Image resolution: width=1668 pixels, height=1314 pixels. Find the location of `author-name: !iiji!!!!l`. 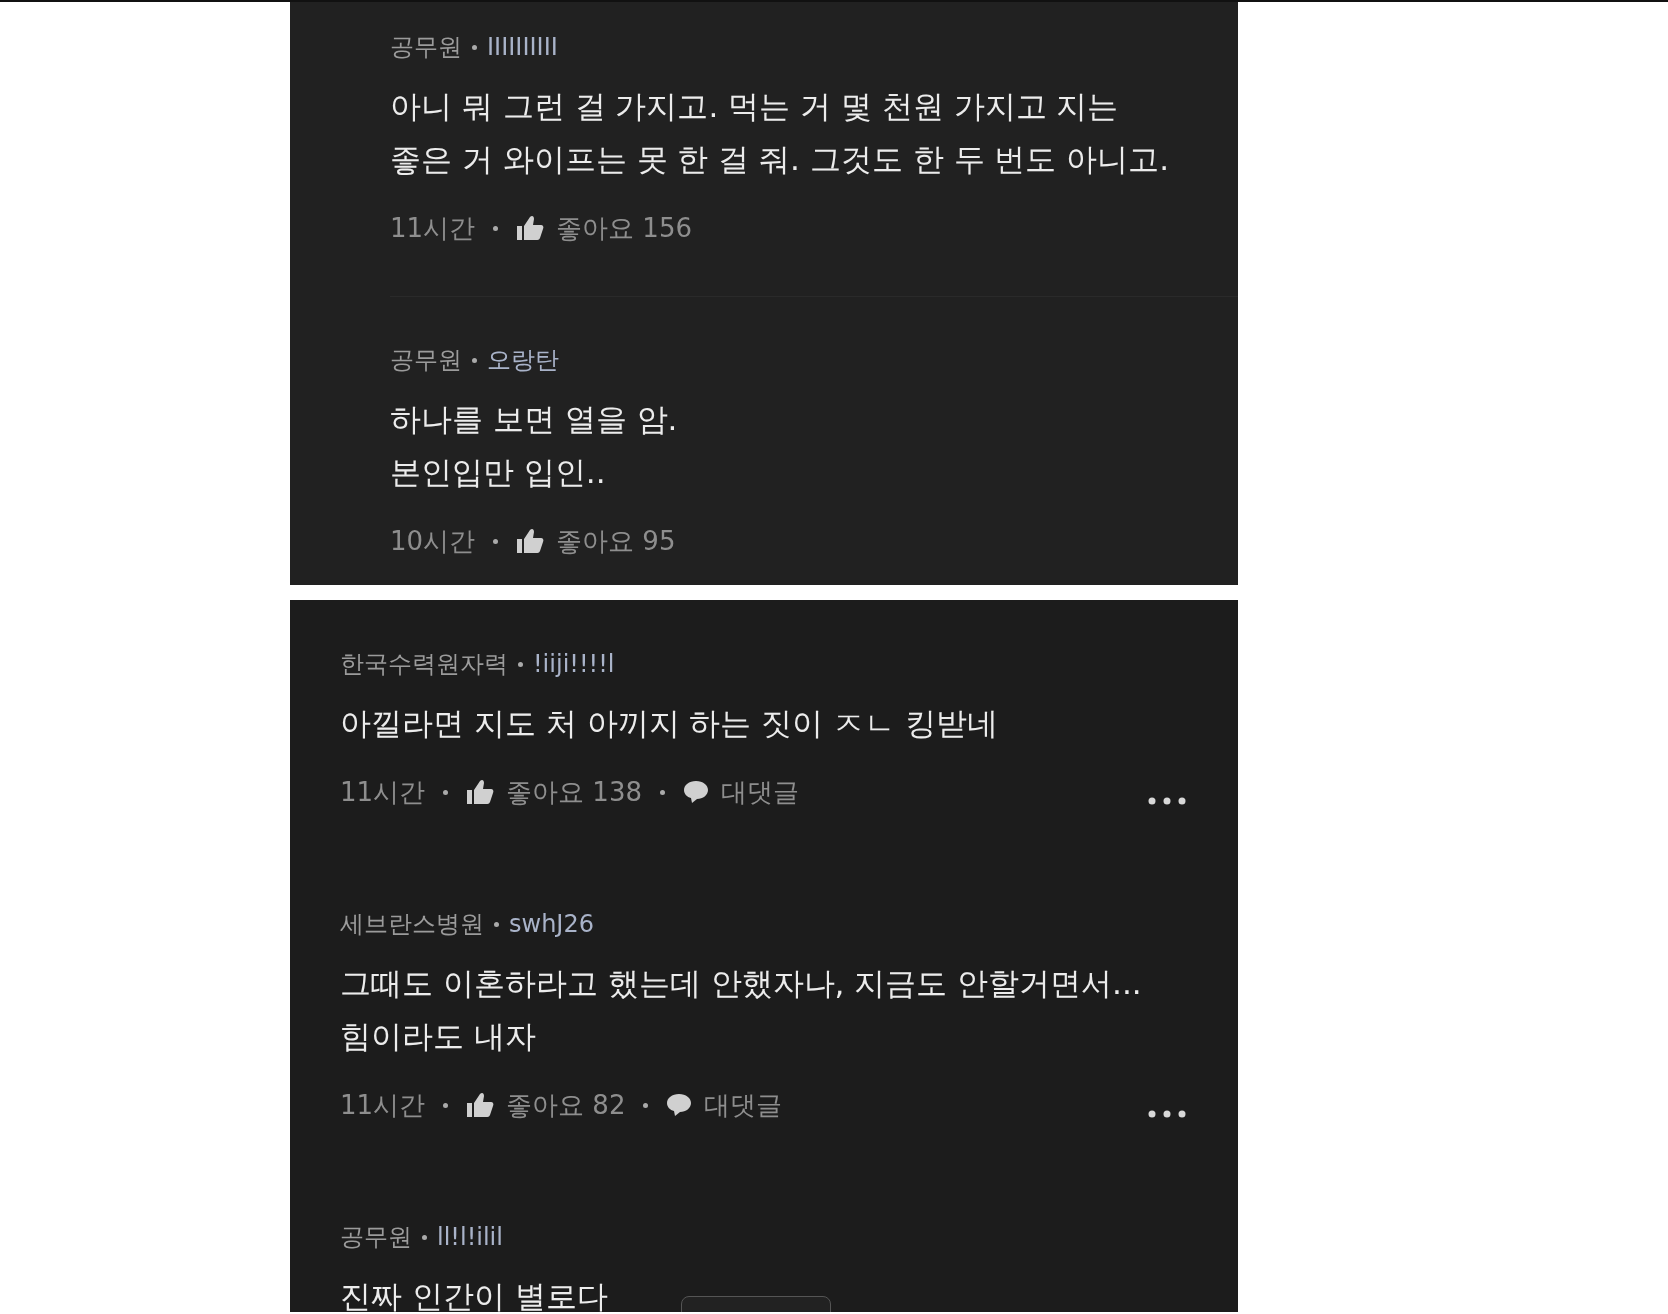

author-name: !iiji!!!!l is located at coordinates (574, 664).